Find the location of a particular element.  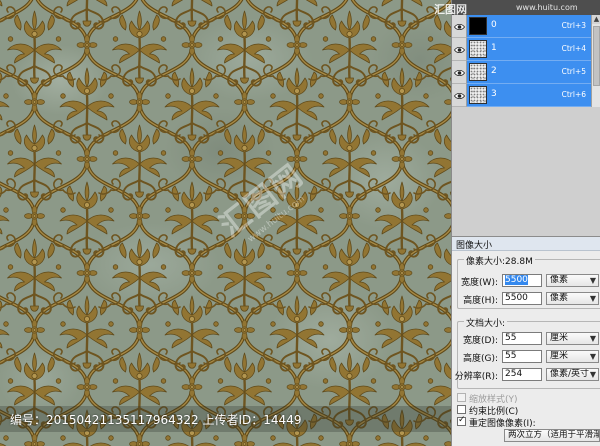

channels-scrollbar: ▲ is located at coordinates (595, 61).